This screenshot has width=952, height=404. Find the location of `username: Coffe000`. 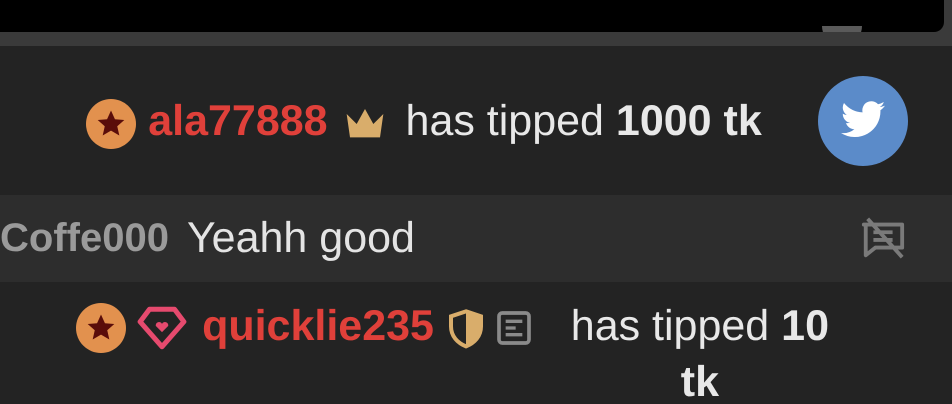

username: Coffe000 is located at coordinates (84, 238).